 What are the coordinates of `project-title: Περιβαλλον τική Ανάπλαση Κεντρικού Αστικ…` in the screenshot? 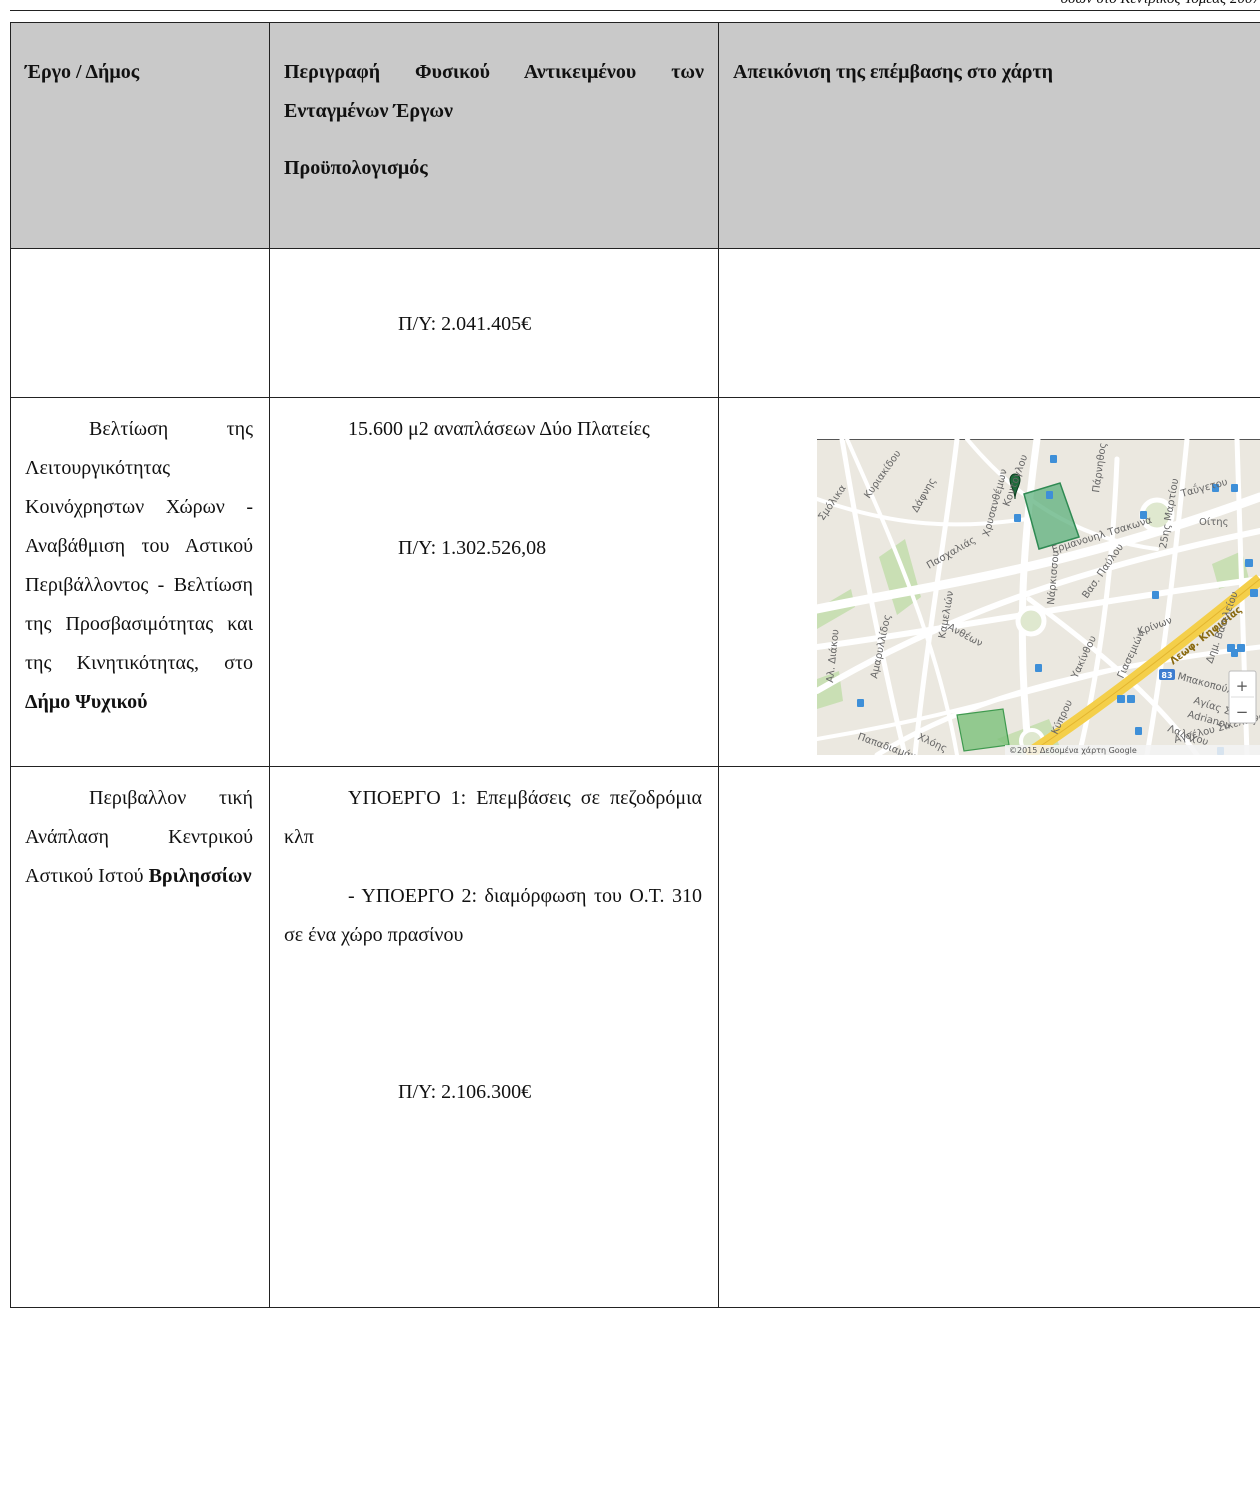 It's located at (139, 837).